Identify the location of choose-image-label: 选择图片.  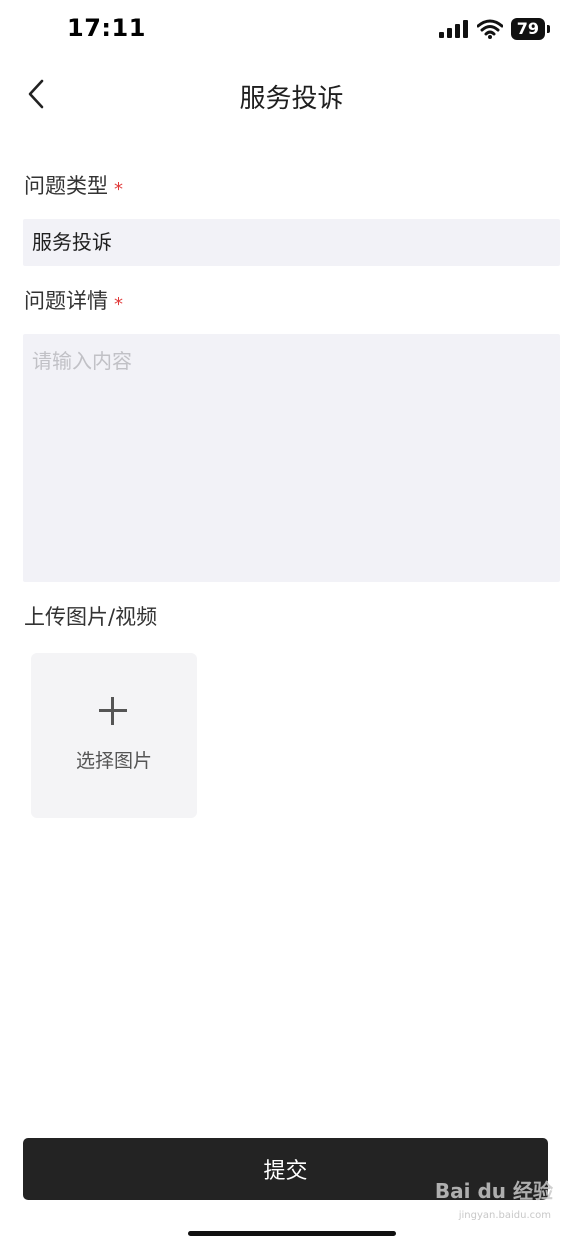
(113, 761).